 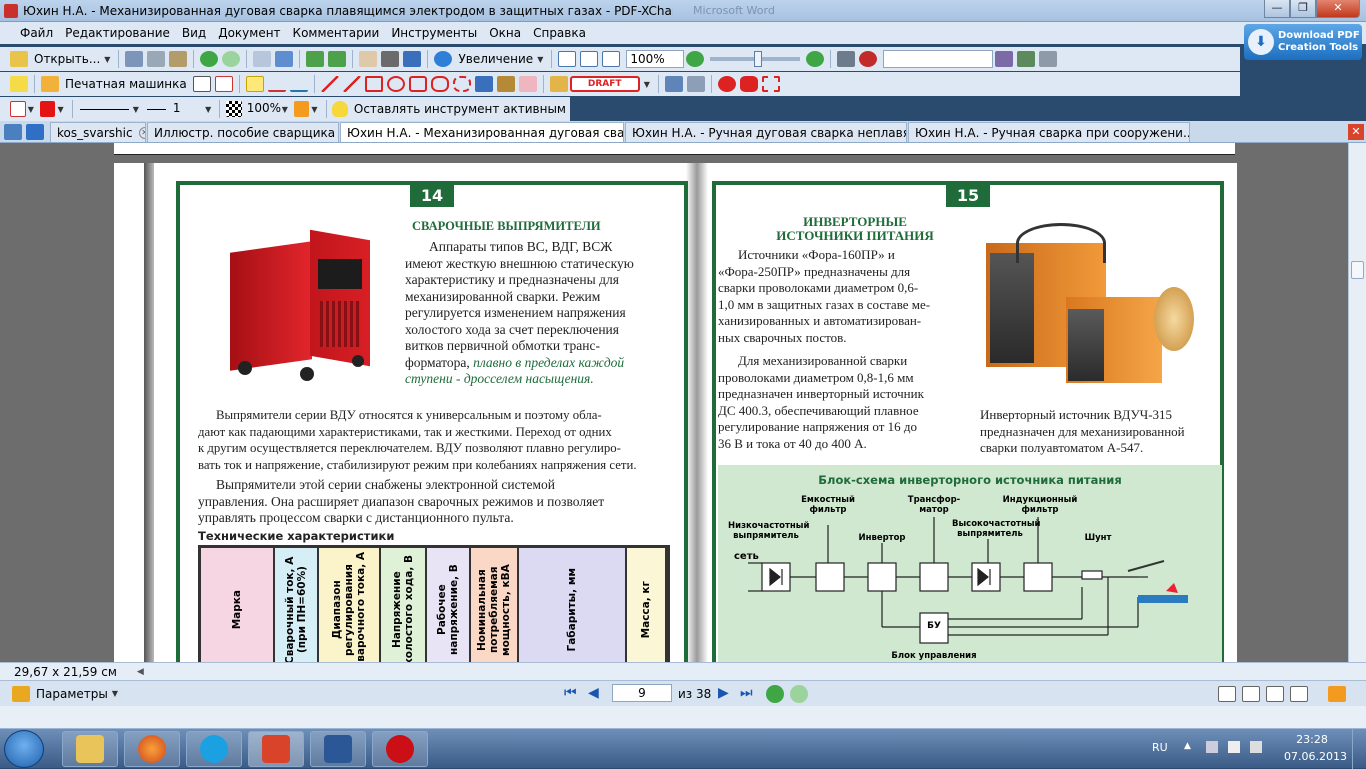 What do you see at coordinates (24, 749) in the screenshot?
I see `start-button` at bounding box center [24, 749].